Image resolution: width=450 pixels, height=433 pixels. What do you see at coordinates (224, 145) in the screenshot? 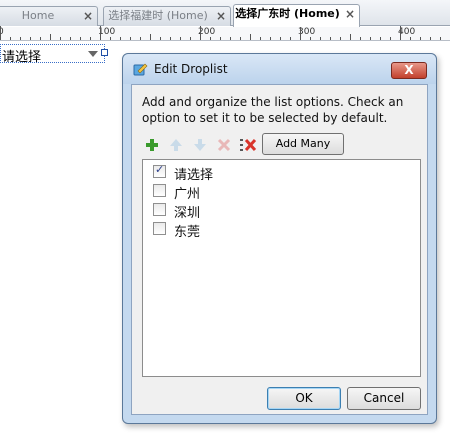
I see `delete-icon` at bounding box center [224, 145].